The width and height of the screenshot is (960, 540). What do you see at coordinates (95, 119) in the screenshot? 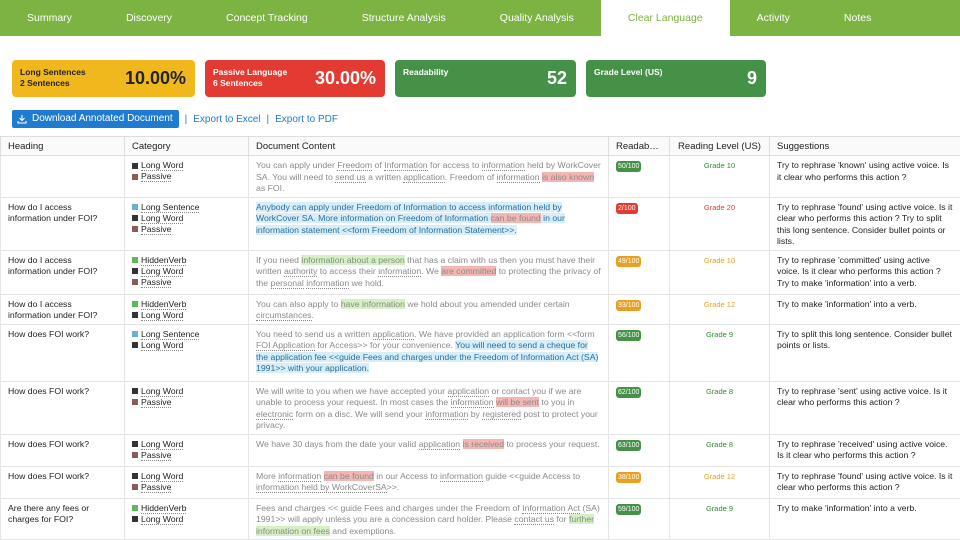
I see `download-annotated-button: Download Annotated Document` at bounding box center [95, 119].